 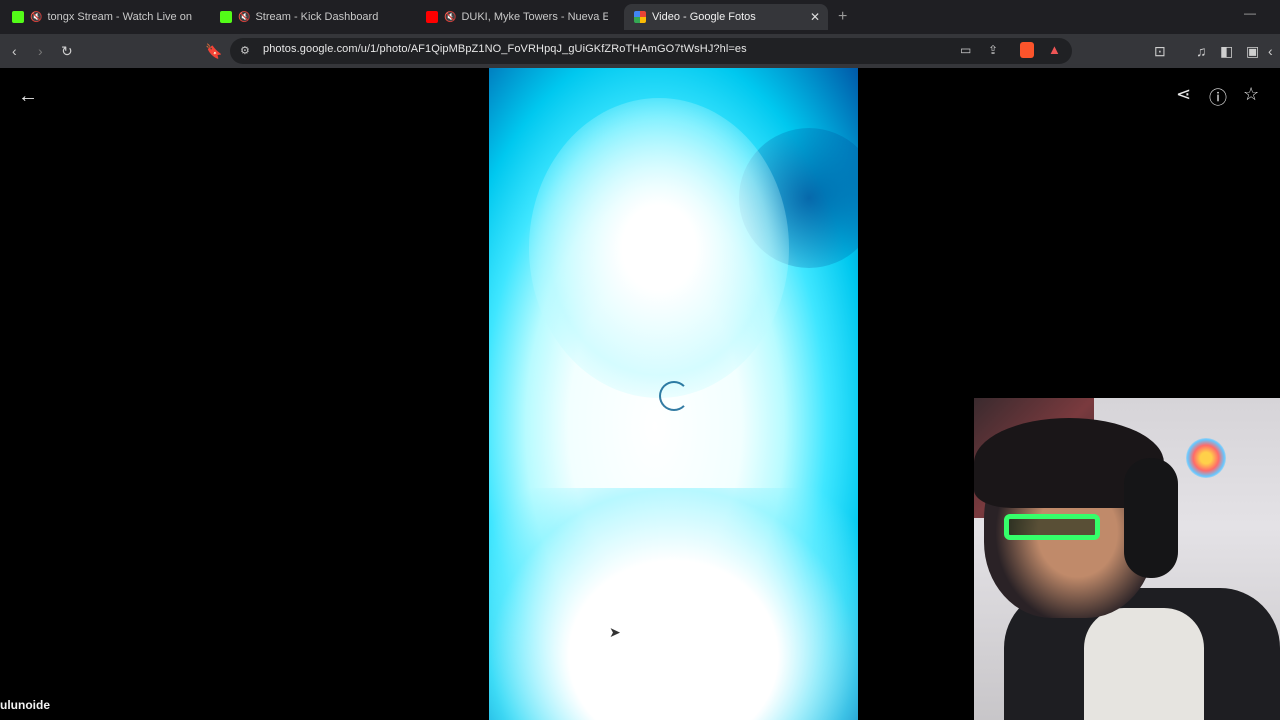 What do you see at coordinates (1251, 94) in the screenshot?
I see `star-icon: ☆` at bounding box center [1251, 94].